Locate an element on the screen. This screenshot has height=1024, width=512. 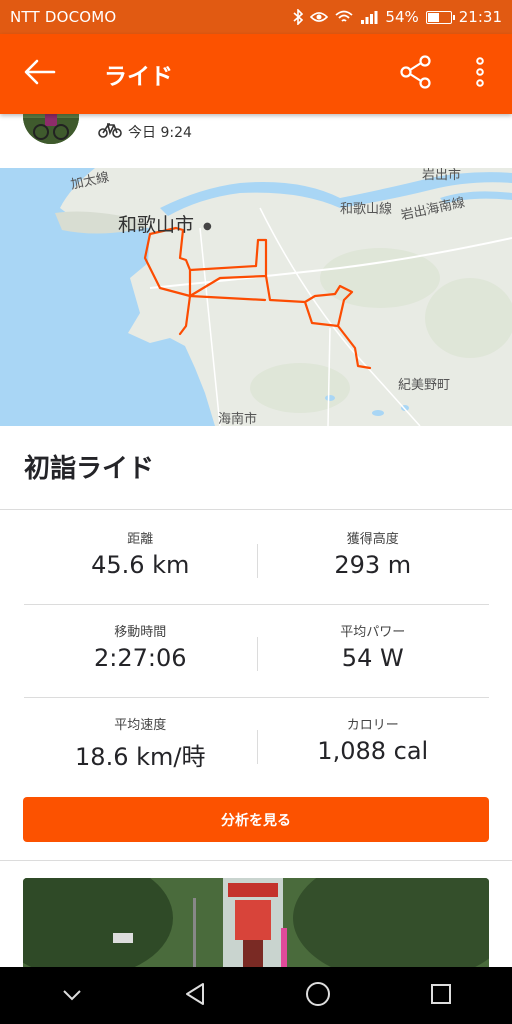
stat-label: カロリー is located at coordinates (372, 725).